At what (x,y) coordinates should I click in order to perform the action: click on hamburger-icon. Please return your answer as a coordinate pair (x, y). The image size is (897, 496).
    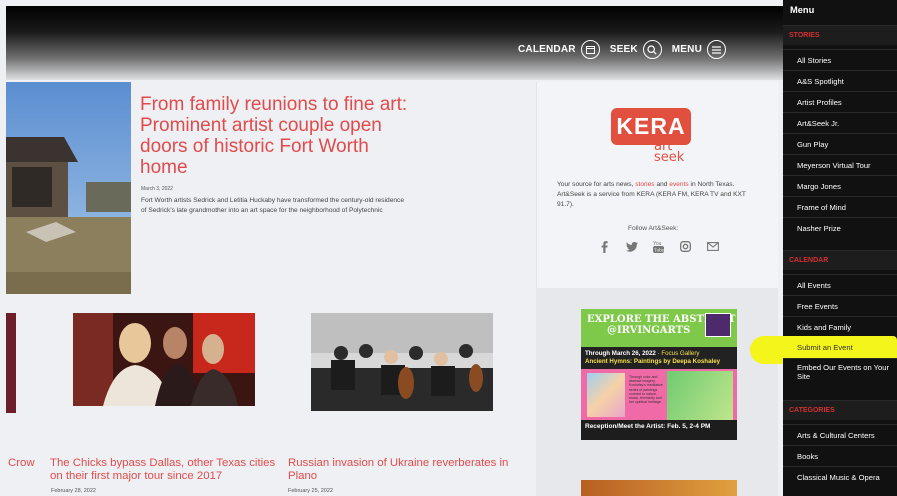
    Looking at the image, I should click on (716, 49).